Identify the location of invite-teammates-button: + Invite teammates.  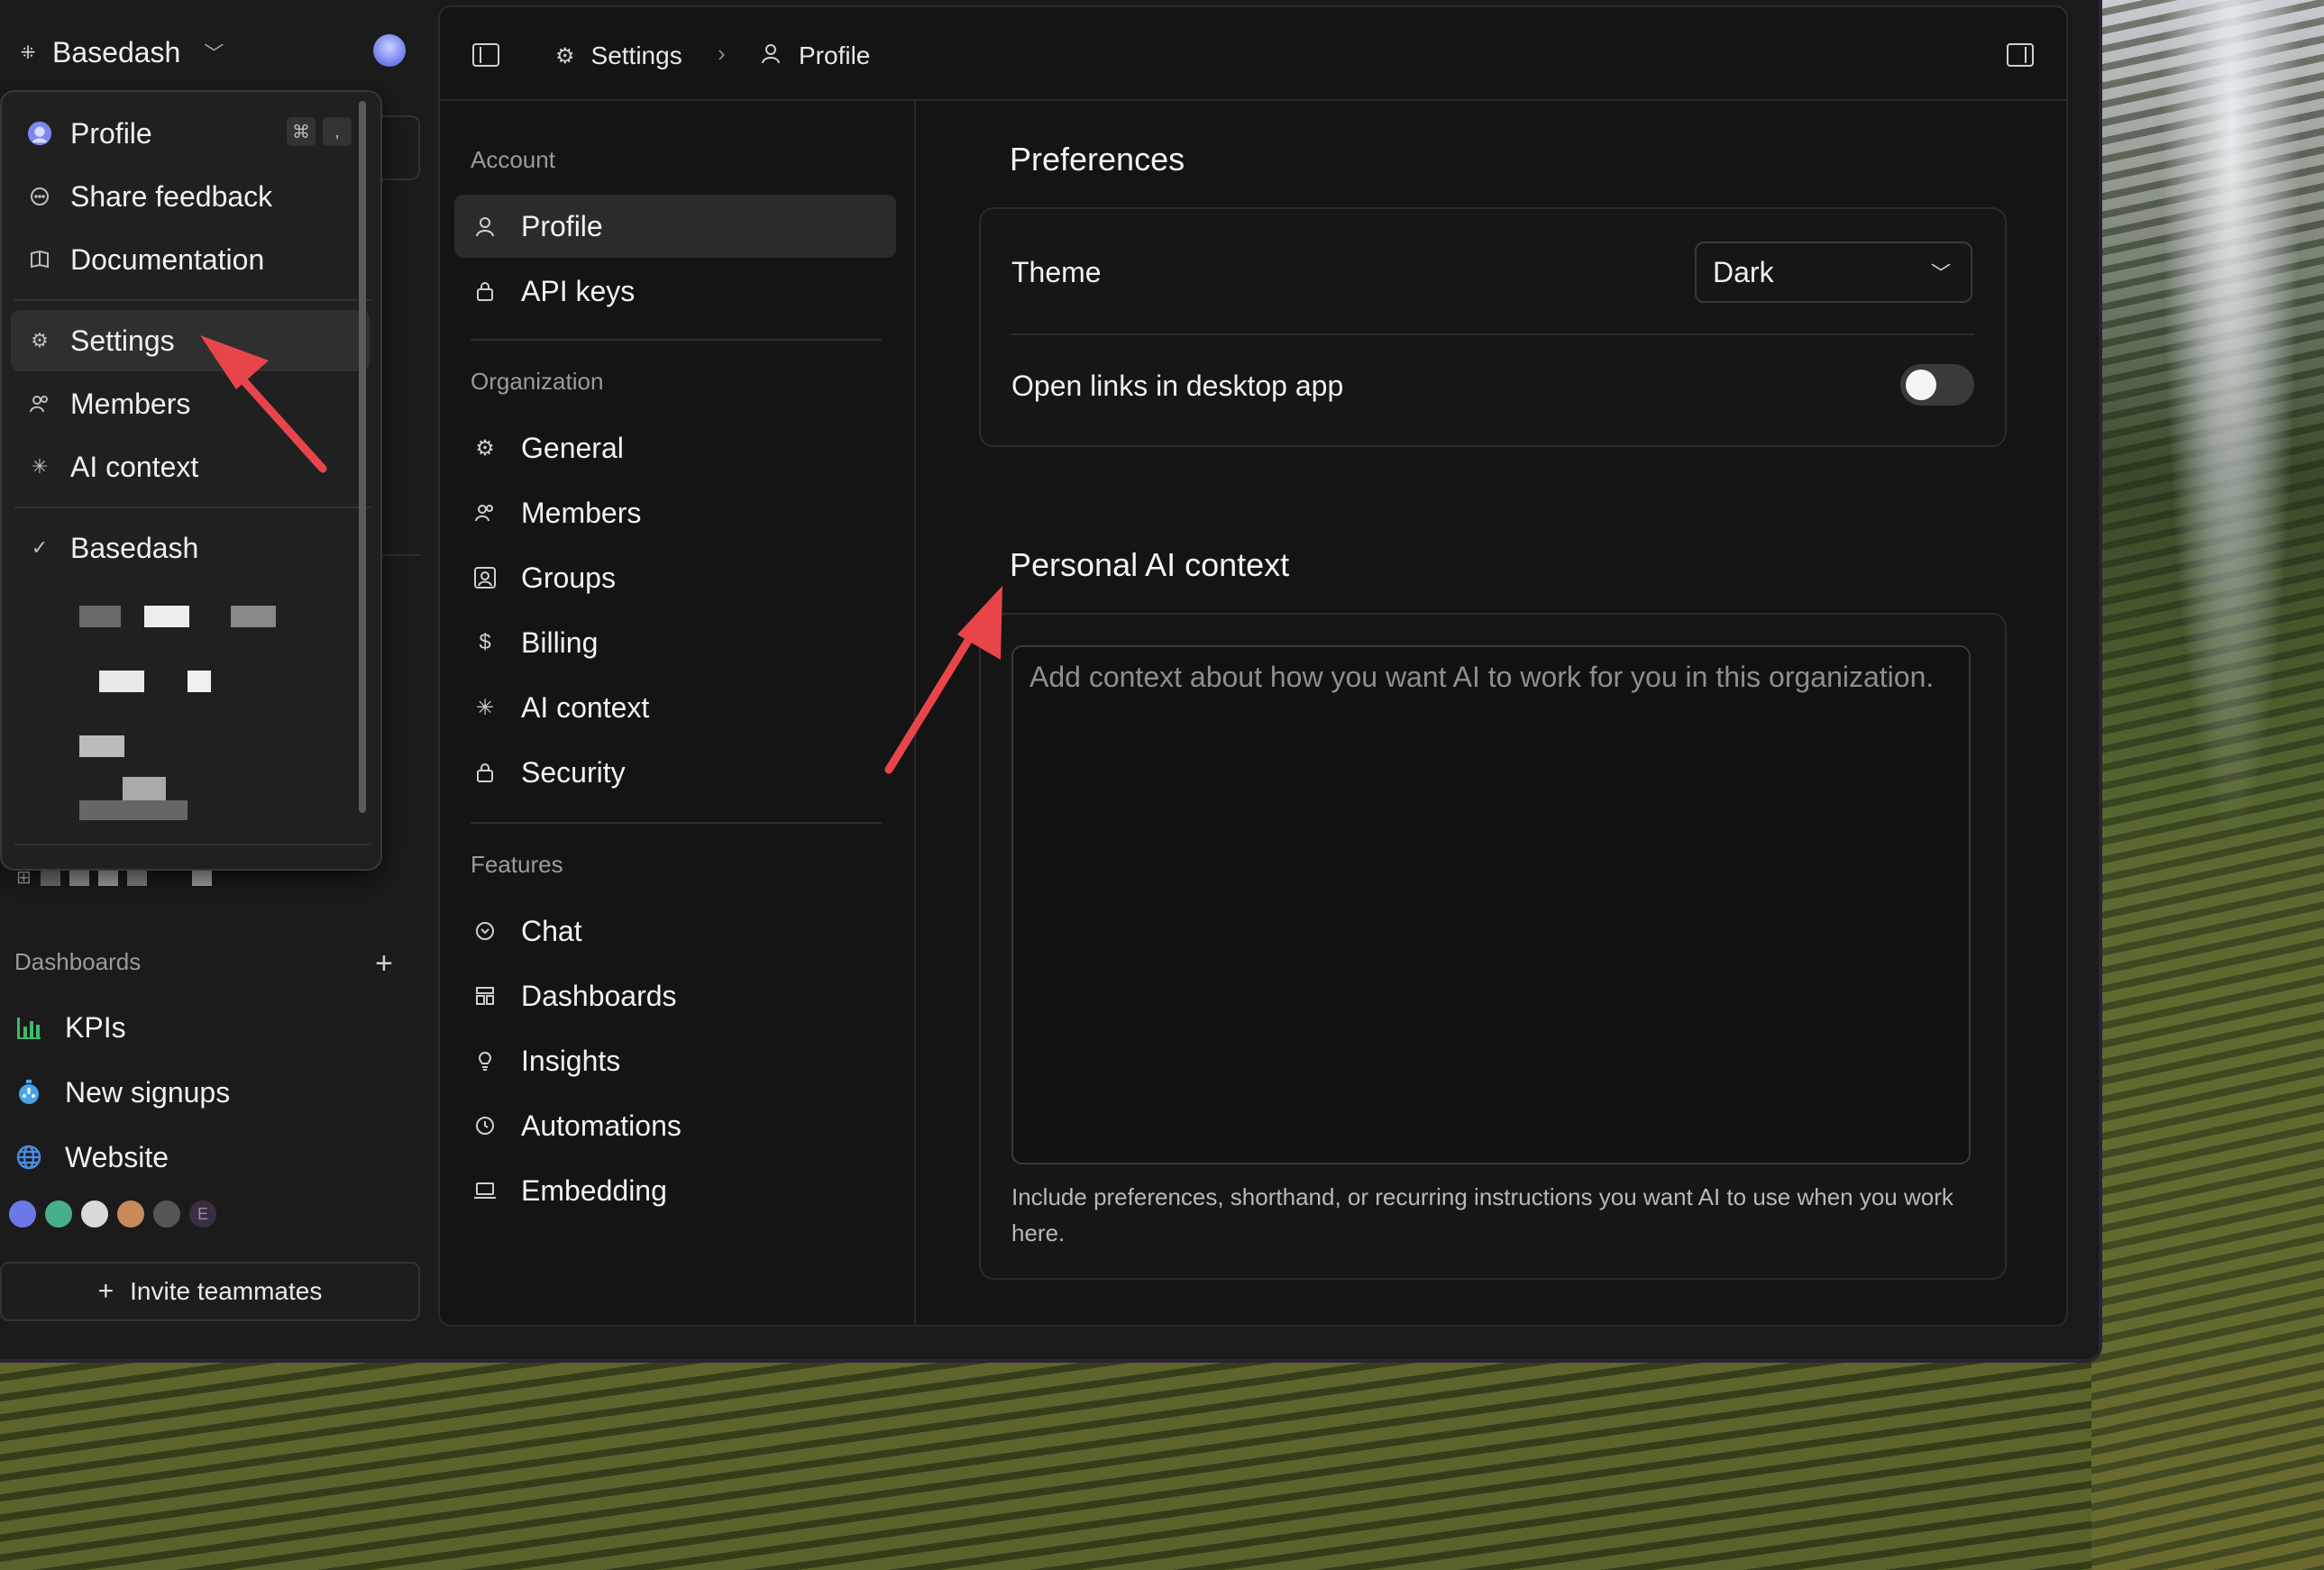
(210, 1291).